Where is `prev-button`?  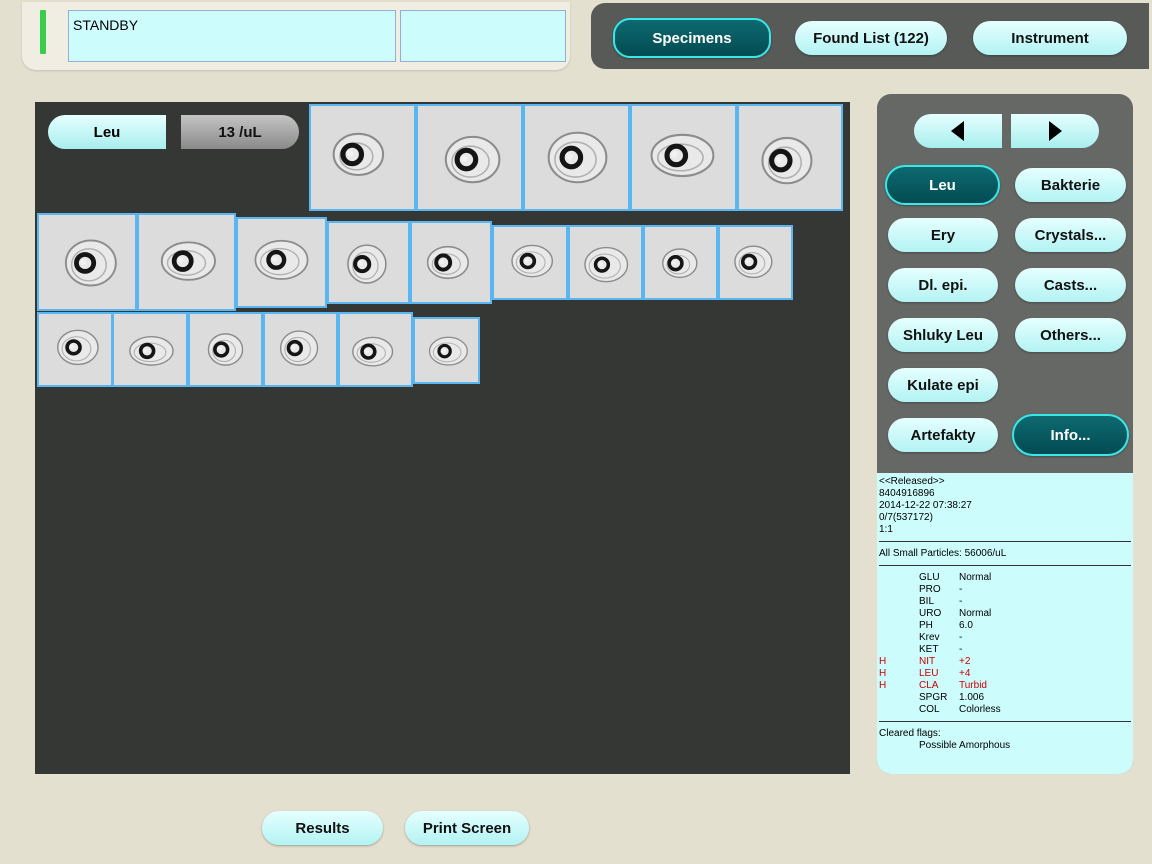
prev-button is located at coordinates (958, 131).